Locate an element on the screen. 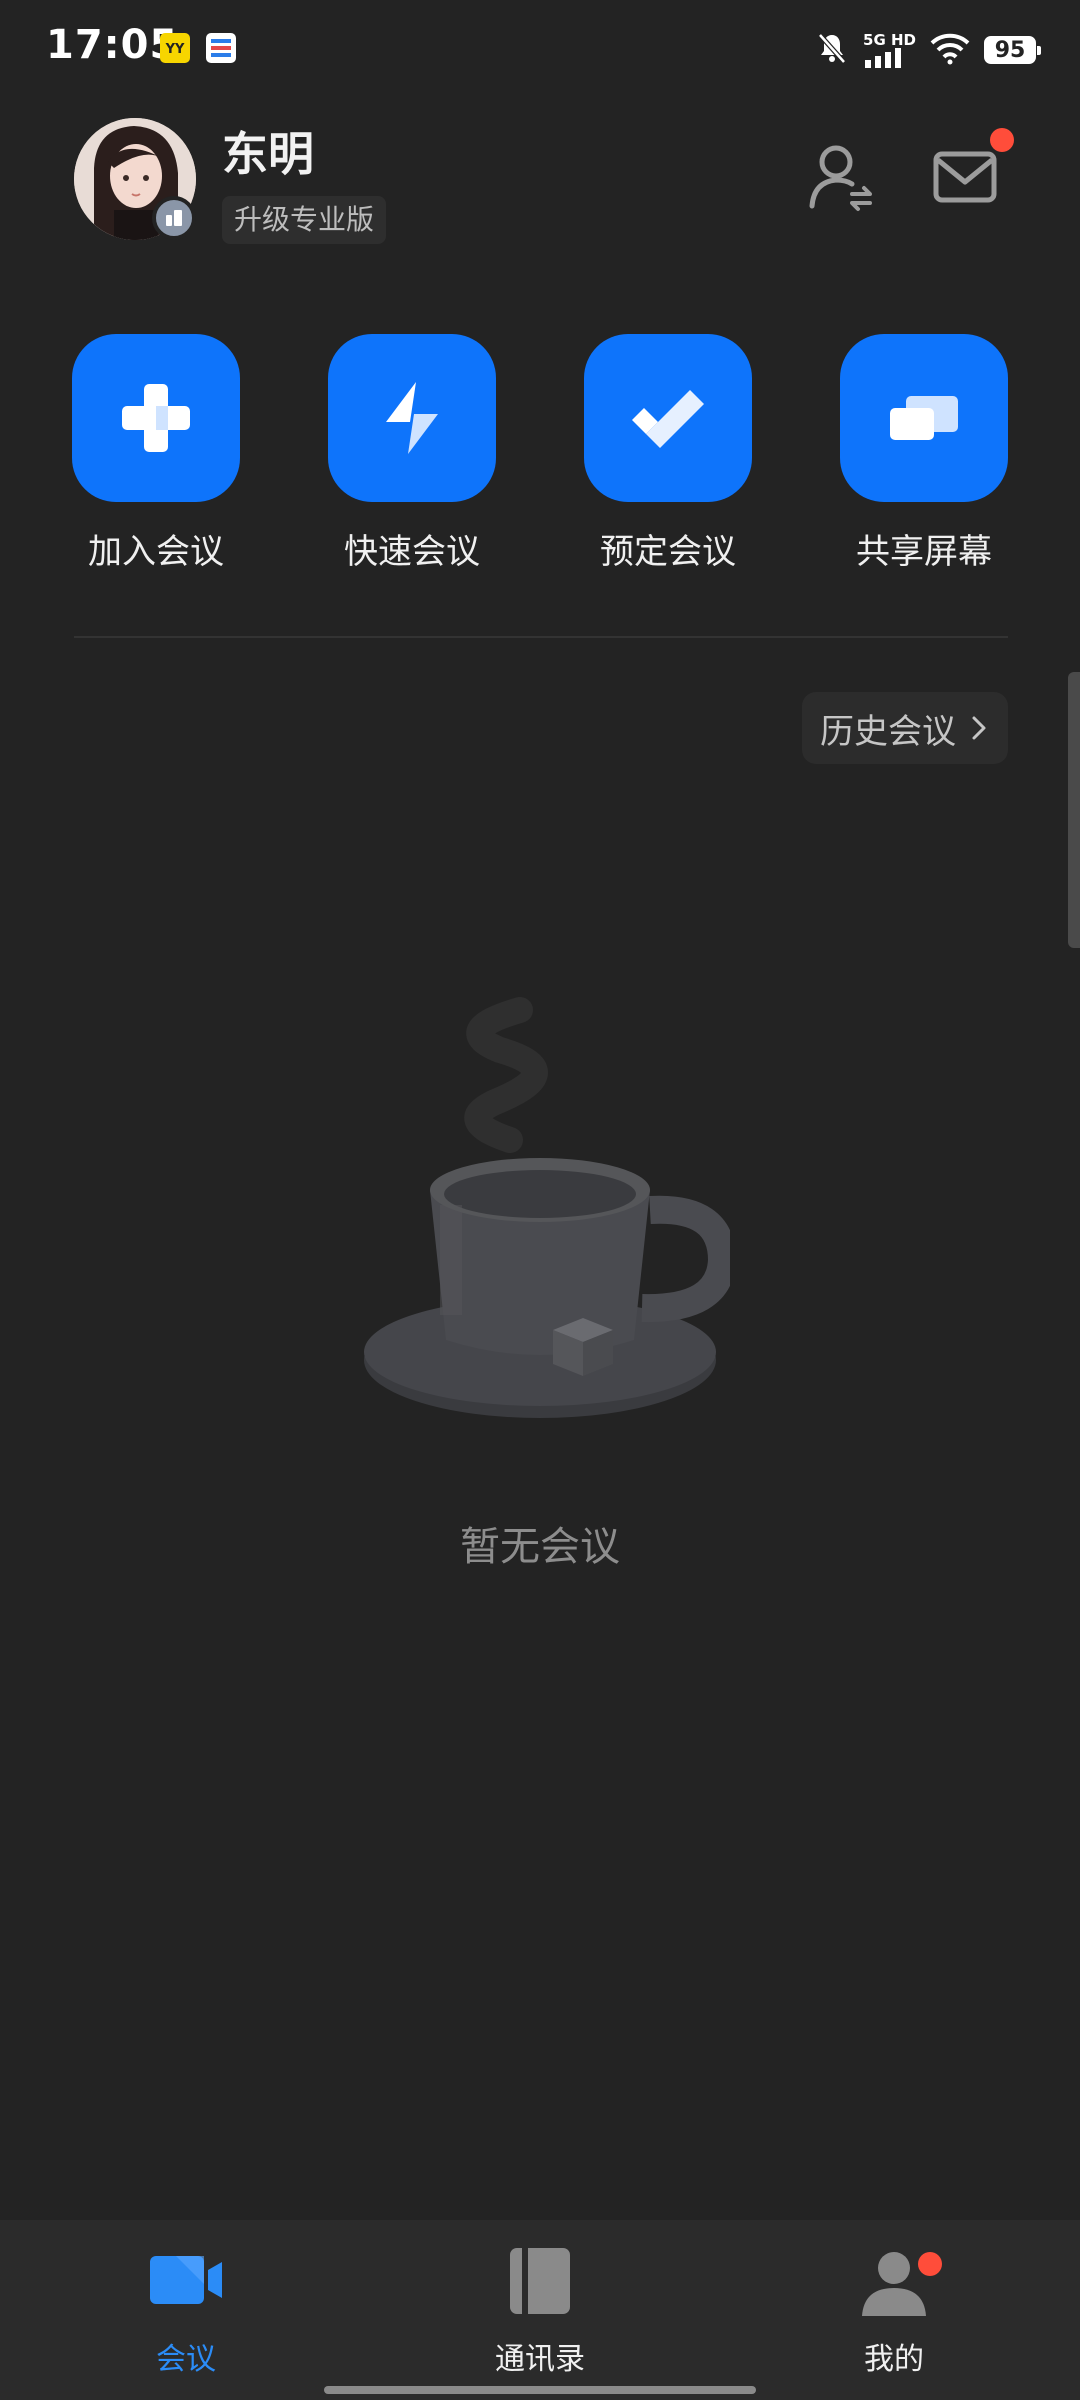 Image resolution: width=1080 pixels, height=2400 pixels. share-screen-icon is located at coordinates (924, 418).